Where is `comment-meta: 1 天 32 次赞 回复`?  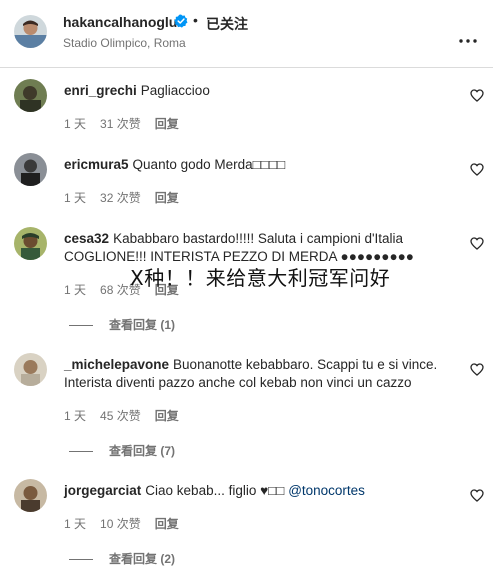
comment-meta: 1 天 32 次赞 回复 is located at coordinates (128, 197).